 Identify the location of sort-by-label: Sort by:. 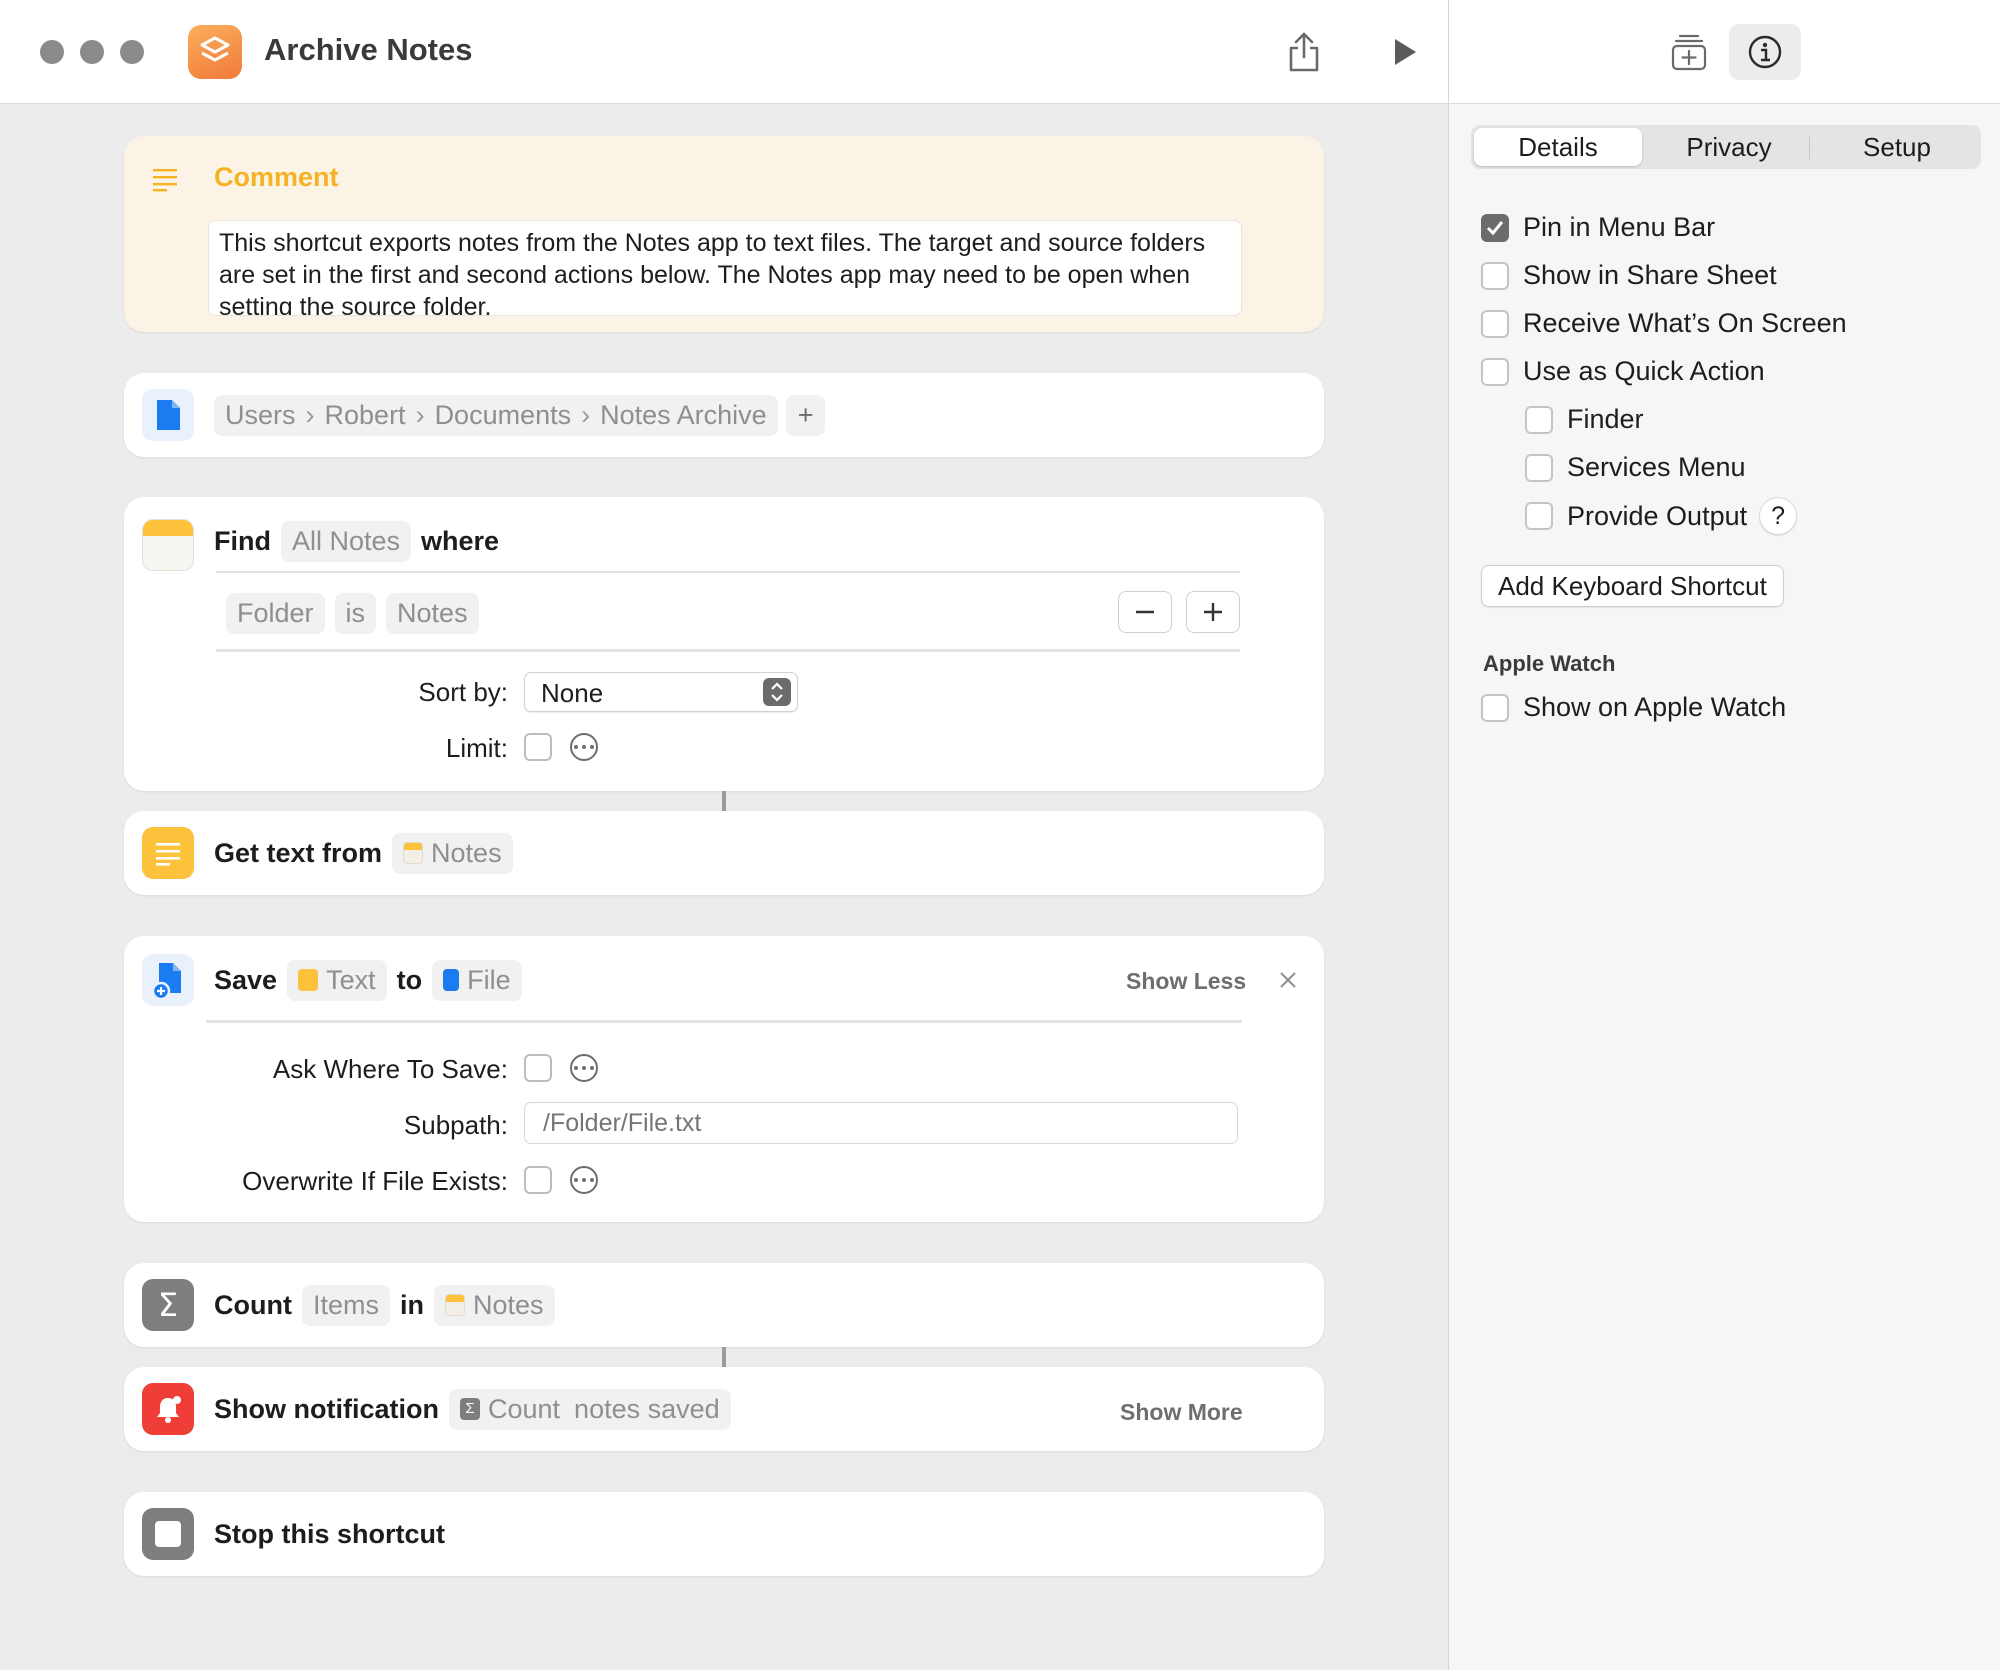
(463, 692).